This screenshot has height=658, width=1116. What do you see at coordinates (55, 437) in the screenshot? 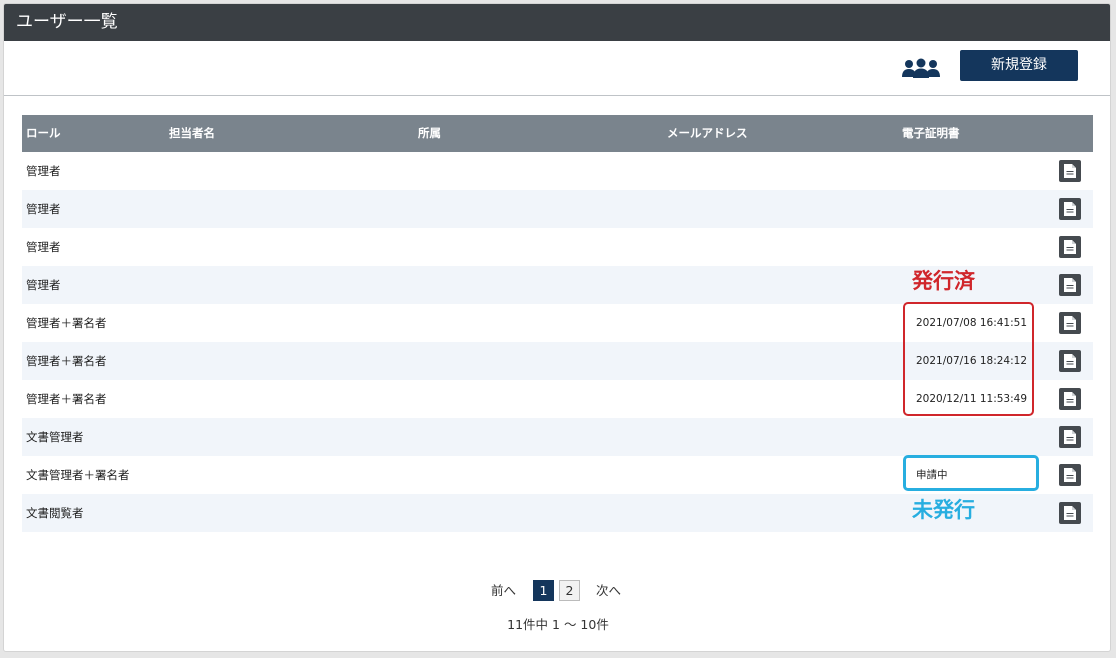
I see `role-cell: 文書管理者` at bounding box center [55, 437].